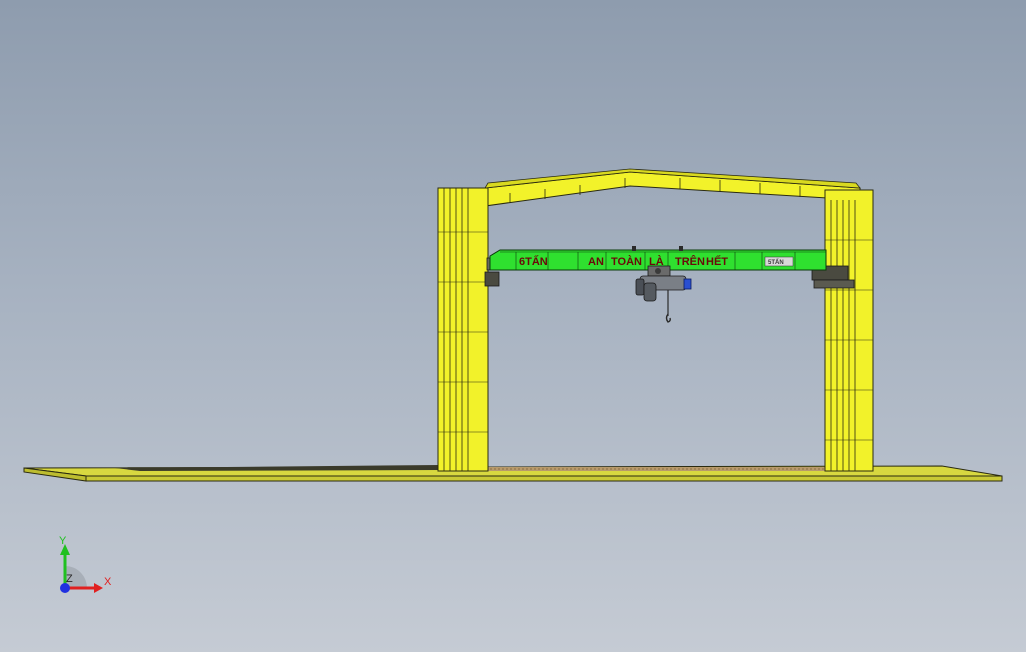 Image resolution: width=1026 pixels, height=652 pixels. I want to click on beam-label-2: AN, so click(596, 262).